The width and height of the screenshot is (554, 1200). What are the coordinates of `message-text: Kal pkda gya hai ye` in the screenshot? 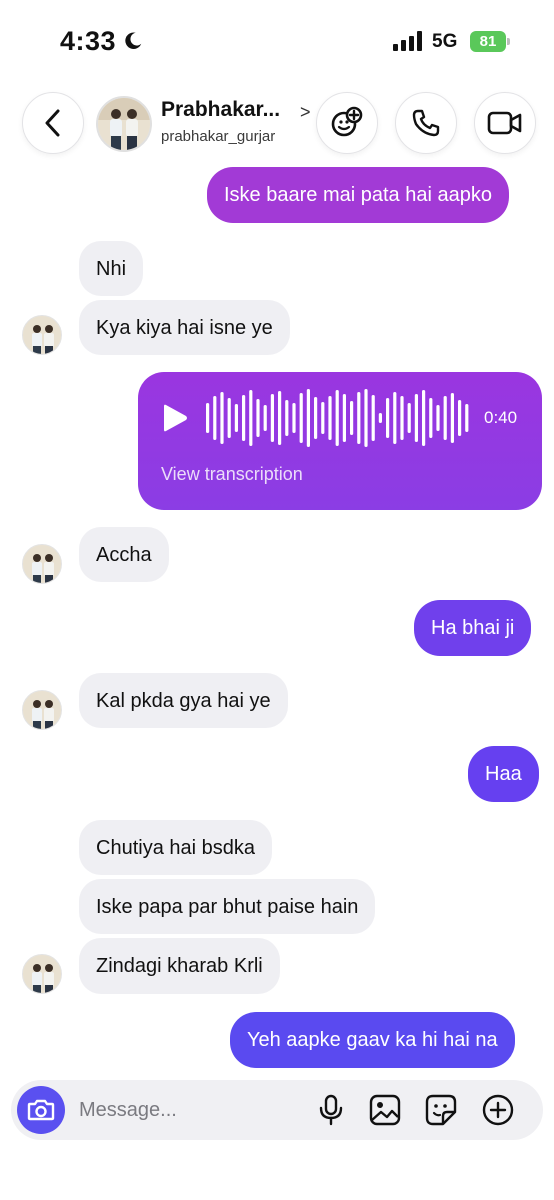 It's located at (183, 700).